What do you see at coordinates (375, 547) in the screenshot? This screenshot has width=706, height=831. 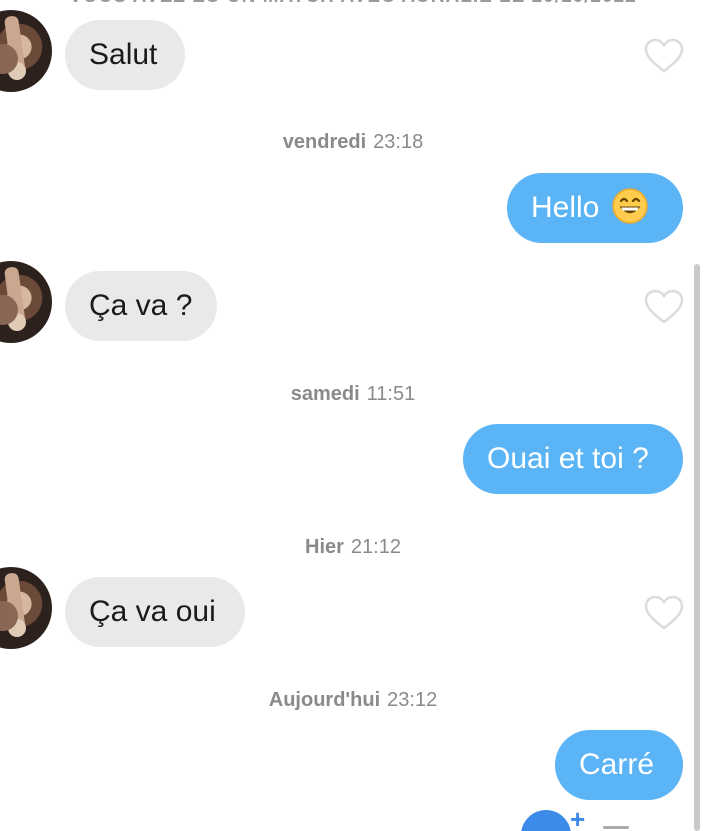 I see `timestamp-time: 21:12` at bounding box center [375, 547].